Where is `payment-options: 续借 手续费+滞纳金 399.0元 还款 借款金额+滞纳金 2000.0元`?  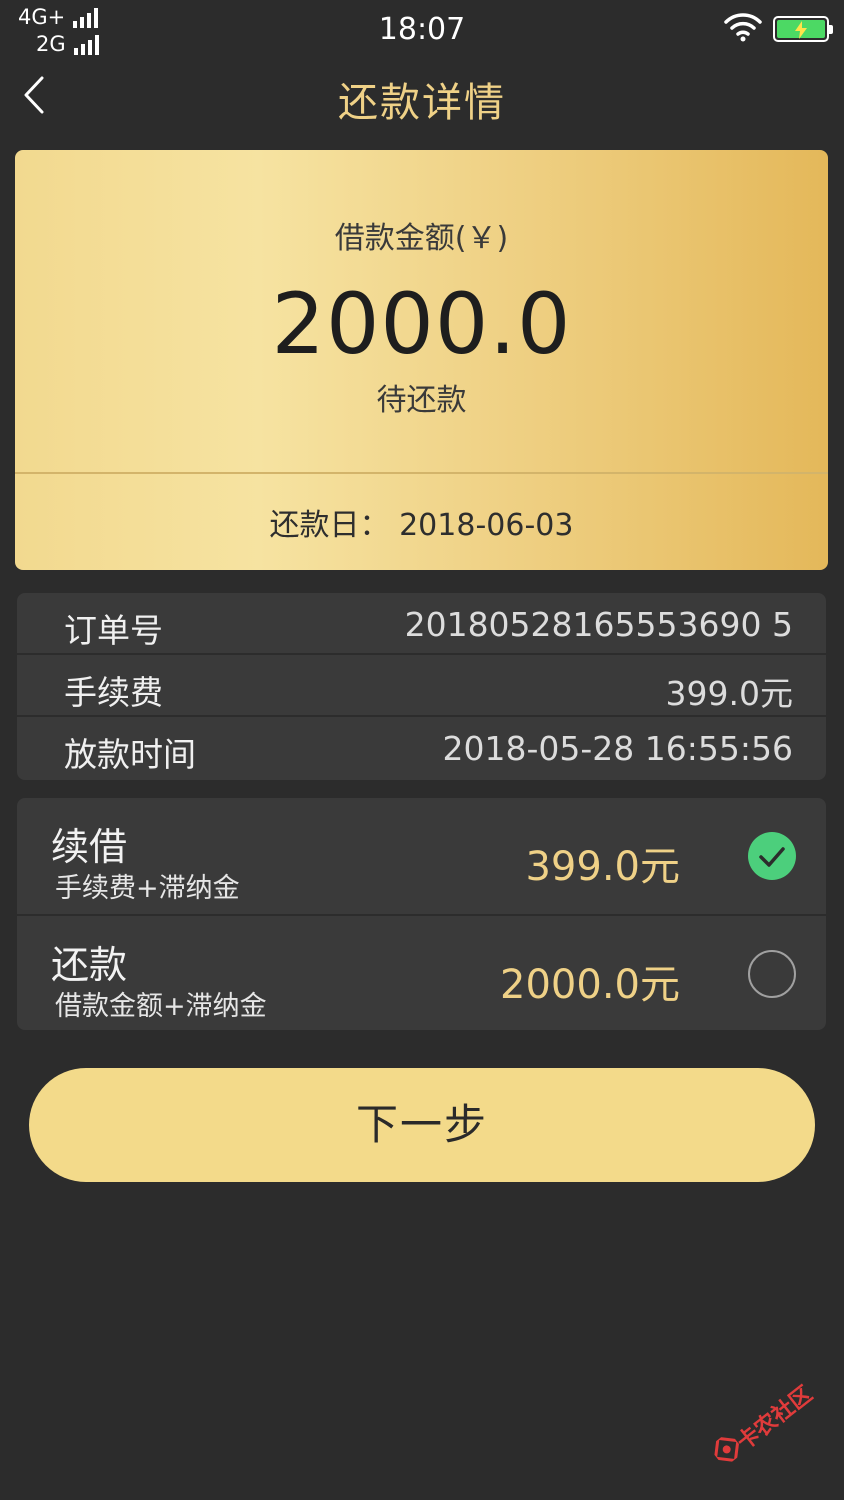 payment-options: 续借 手续费+滞纳金 399.0元 还款 借款金额+滞纳金 2000.0元 is located at coordinates (421, 914).